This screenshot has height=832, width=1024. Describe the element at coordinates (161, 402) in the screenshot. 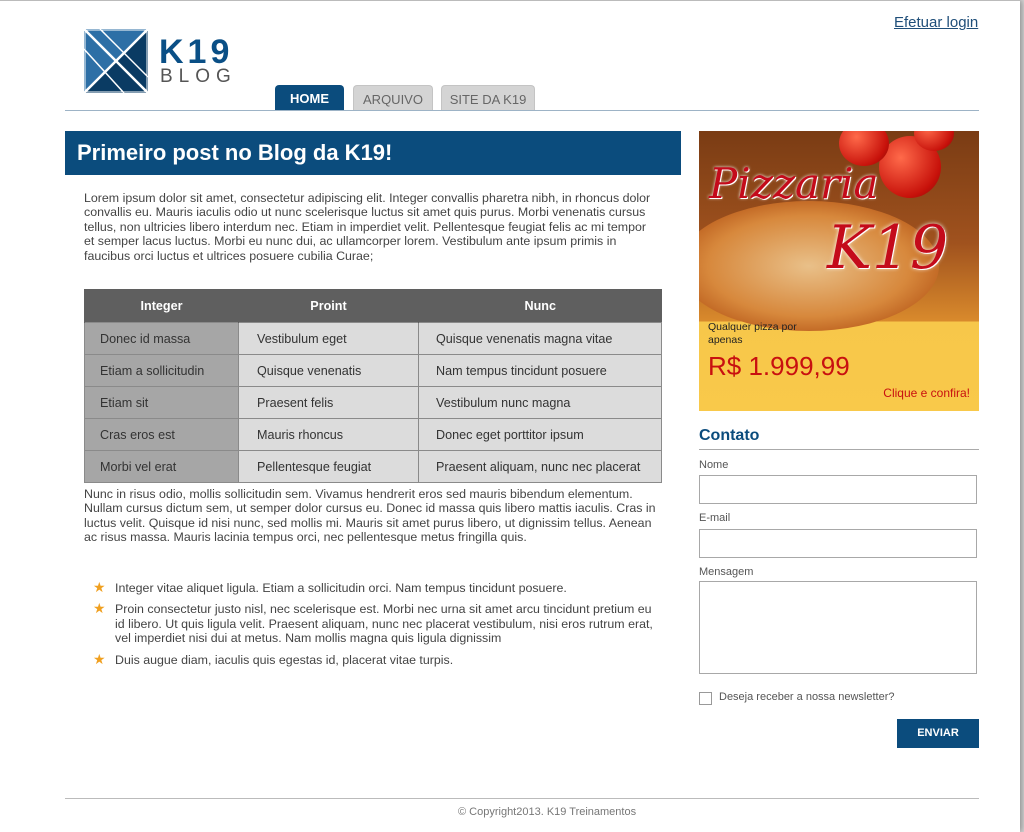

I see `table-cell: Etiam sit` at that location.